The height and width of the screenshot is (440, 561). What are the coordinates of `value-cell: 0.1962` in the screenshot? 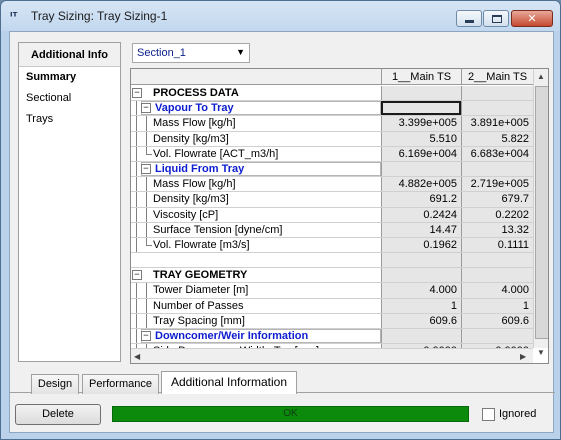 It's located at (421, 245).